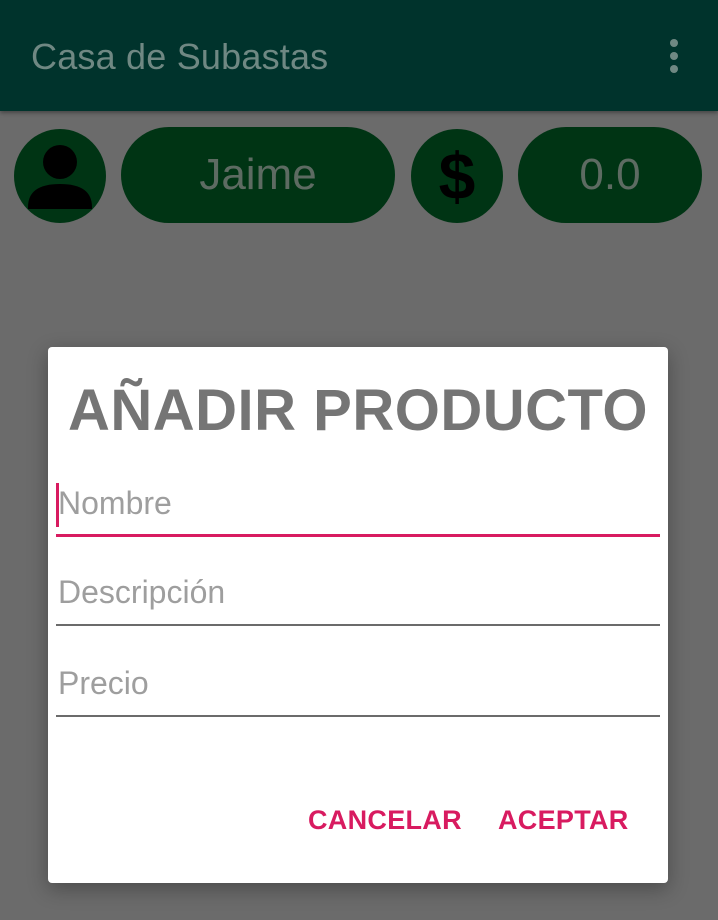  Describe the element at coordinates (258, 175) in the screenshot. I see `user-name-chip: Jaime` at that location.